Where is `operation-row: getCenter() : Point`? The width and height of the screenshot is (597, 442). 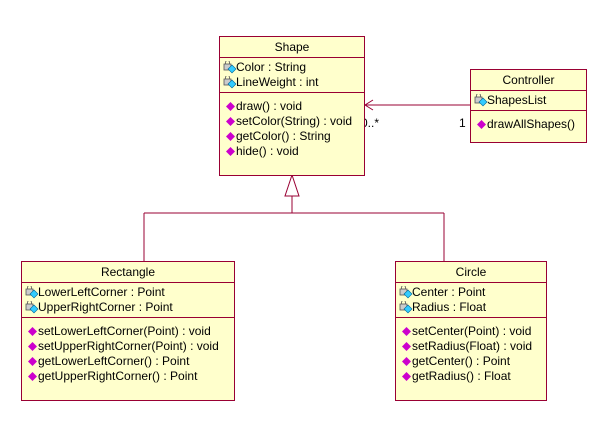
operation-row: getCenter() : Point is located at coordinates (471, 361).